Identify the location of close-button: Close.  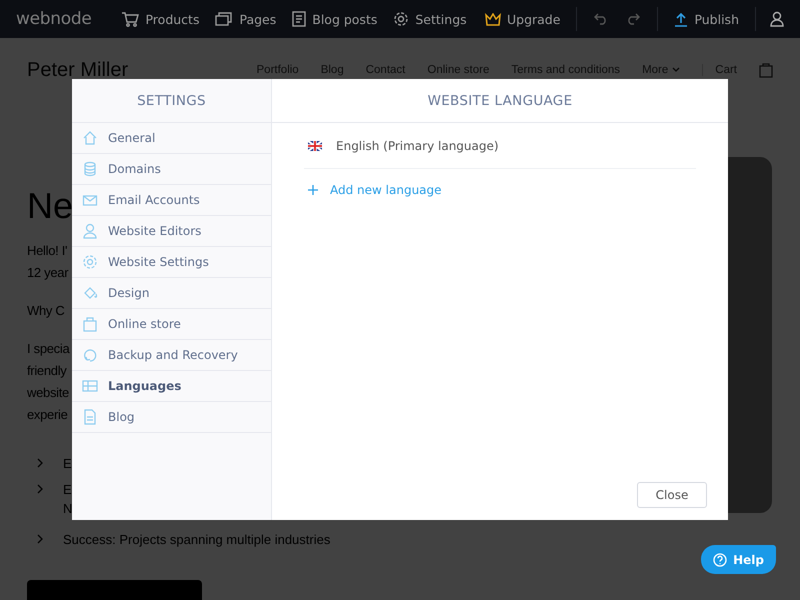
(672, 495).